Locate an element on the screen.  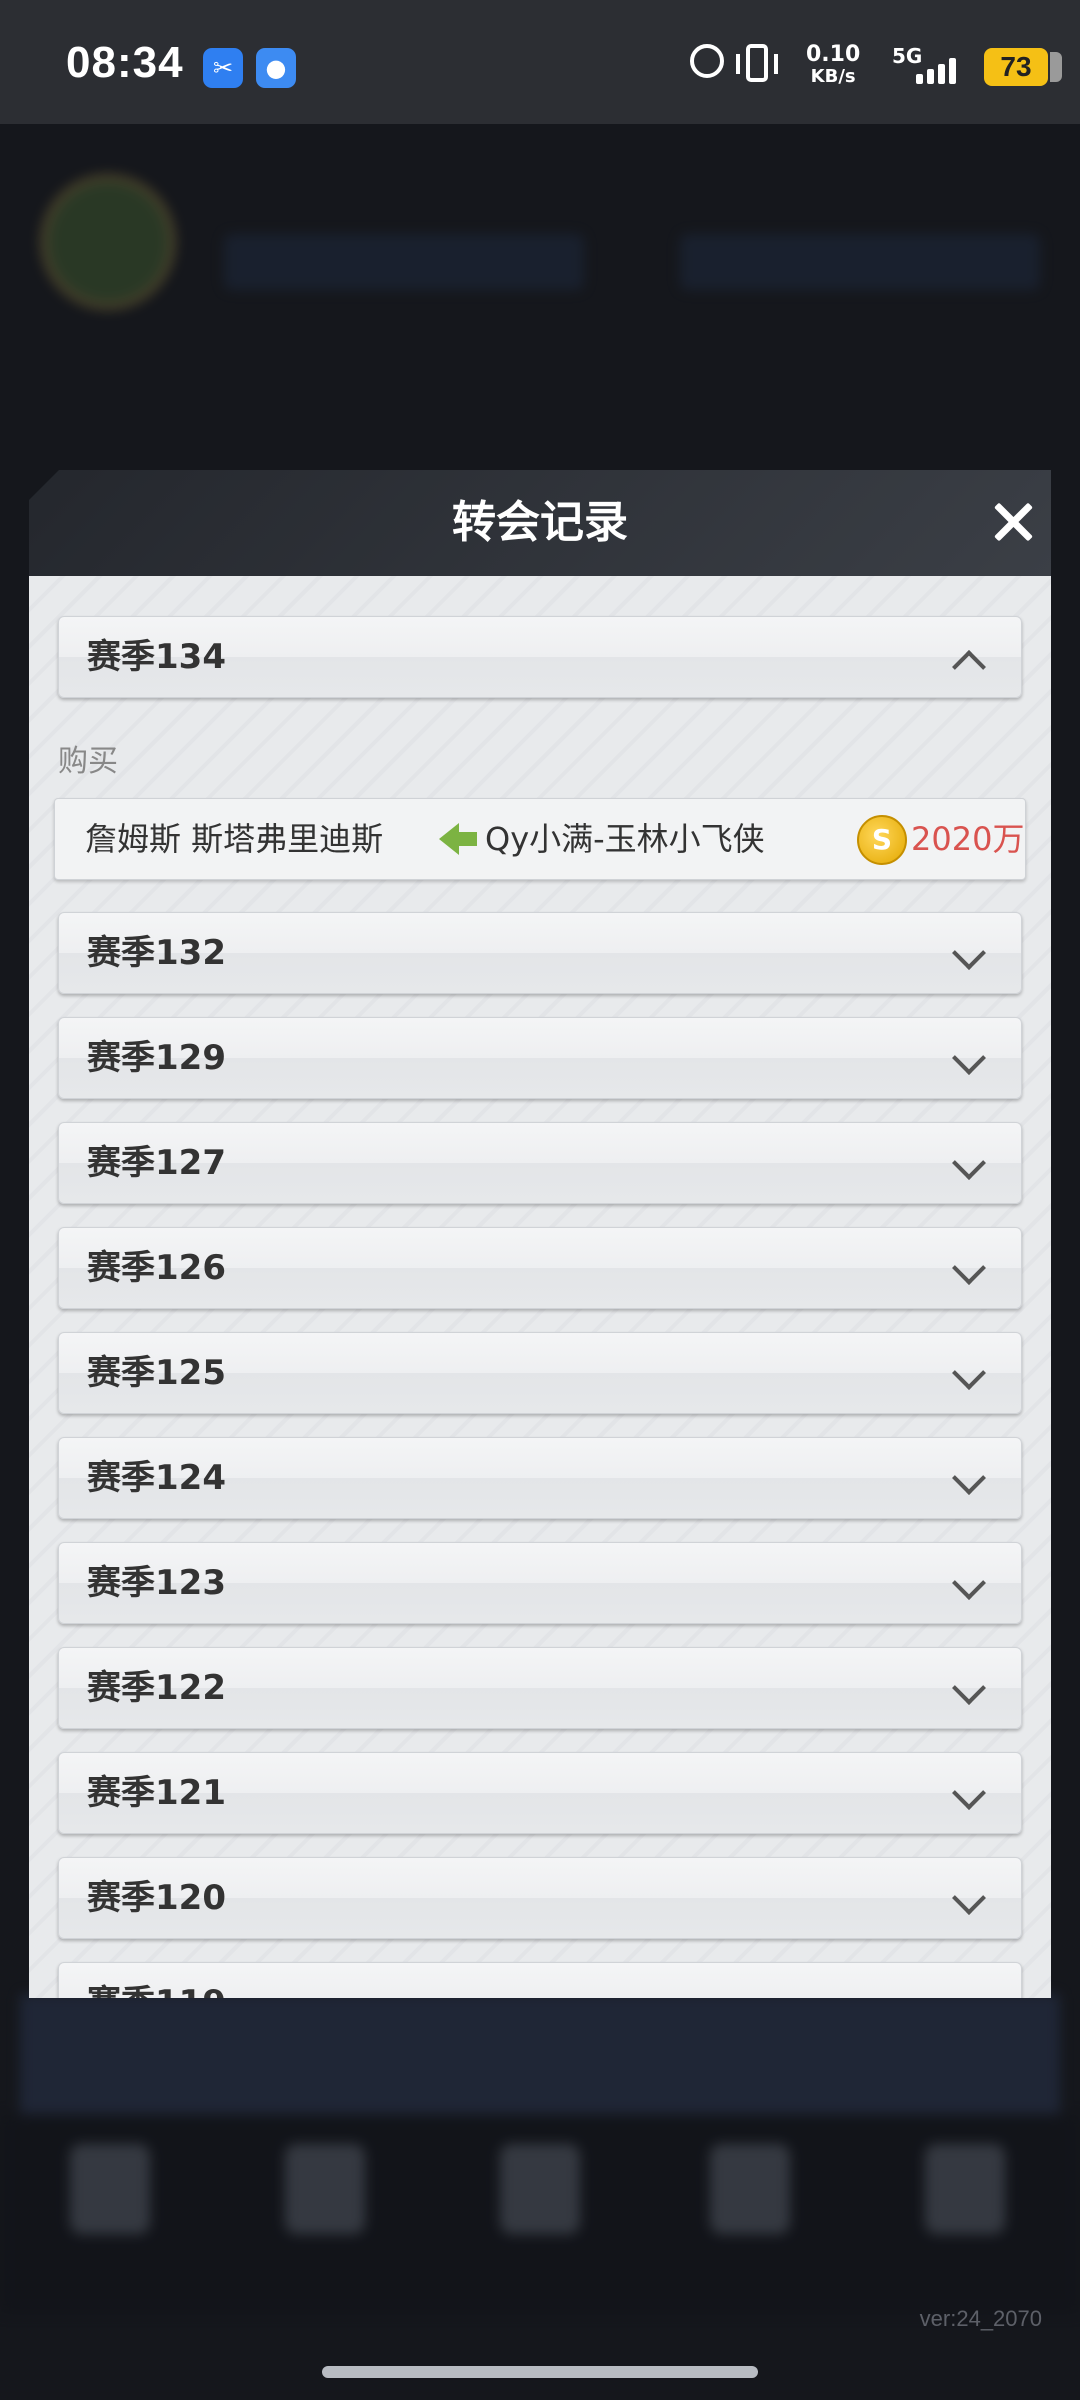
section-label-buy: 购买 is located at coordinates (88, 761).